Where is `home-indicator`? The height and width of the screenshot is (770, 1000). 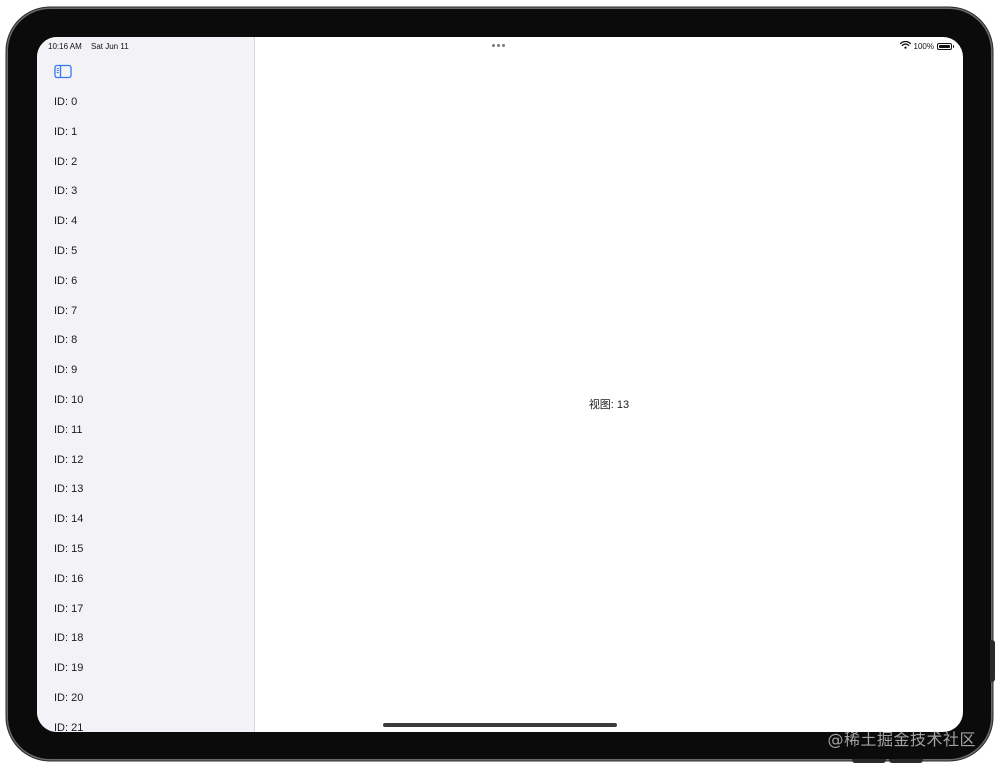 home-indicator is located at coordinates (500, 725).